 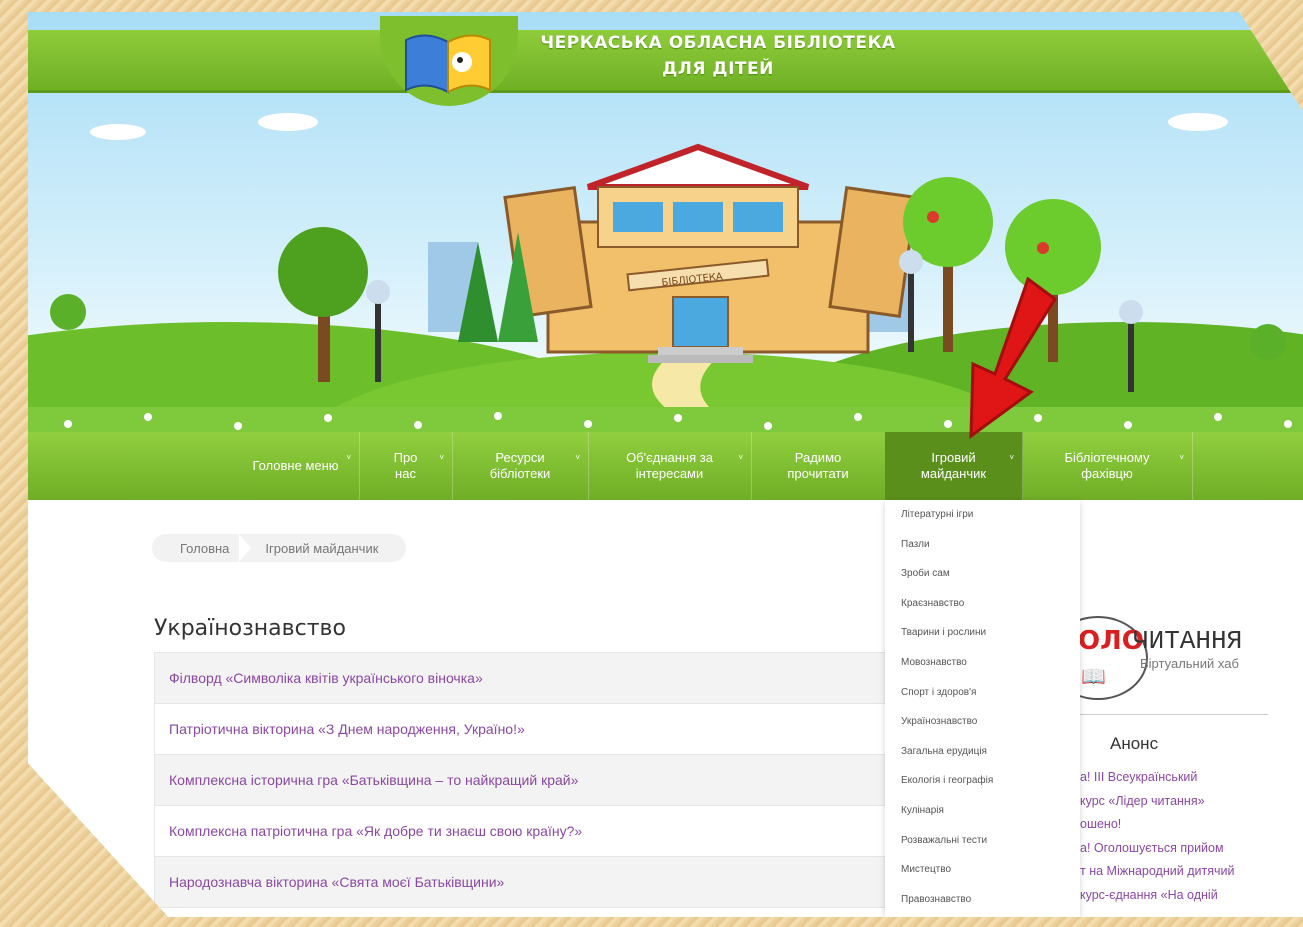 I want to click on menu-item: Мистецтво, so click(x=982, y=870).